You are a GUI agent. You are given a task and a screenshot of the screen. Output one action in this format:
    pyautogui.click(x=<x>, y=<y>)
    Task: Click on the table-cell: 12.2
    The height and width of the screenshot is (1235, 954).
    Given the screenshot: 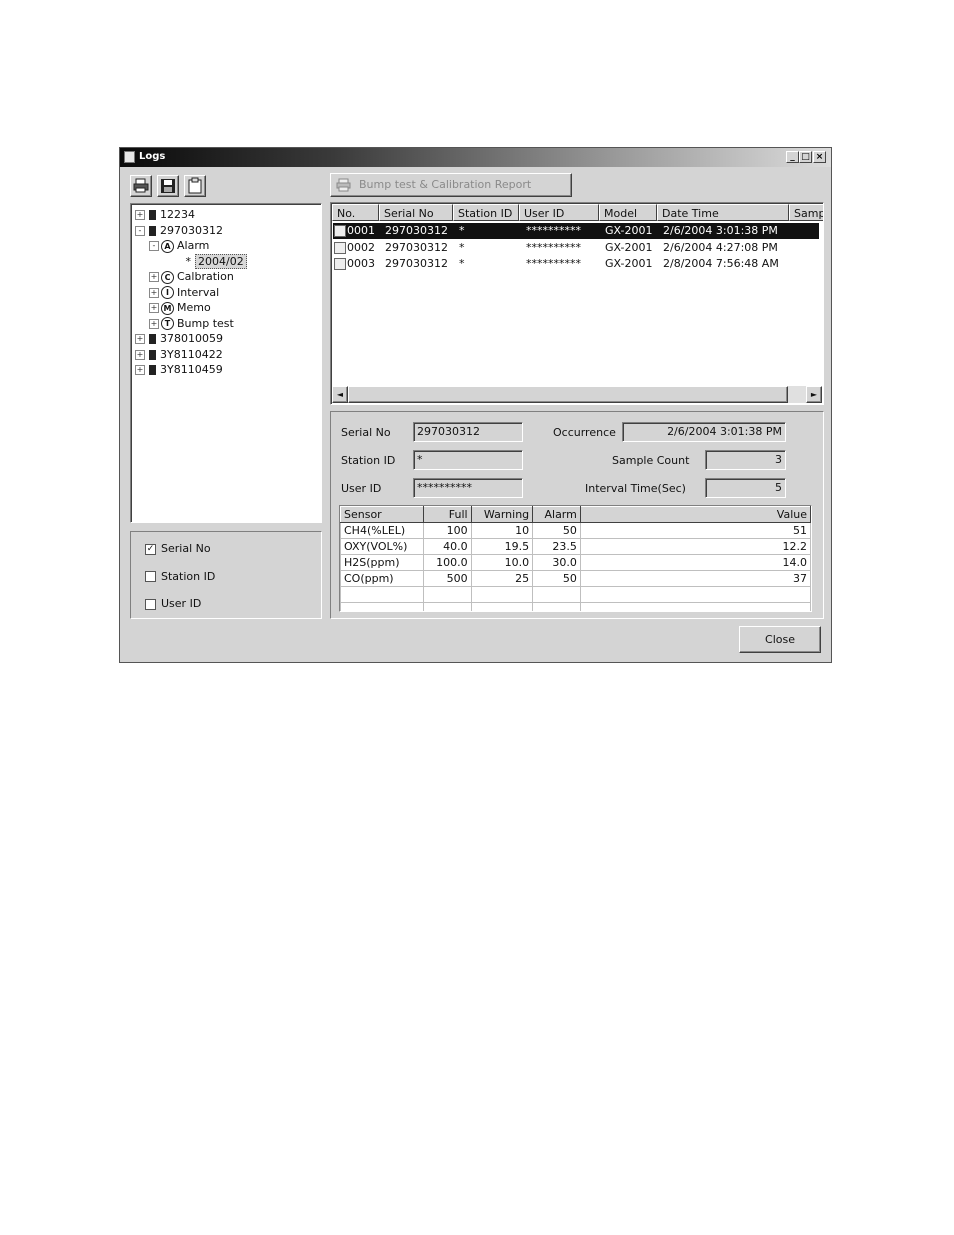 What is the action you would take?
    pyautogui.click(x=695, y=546)
    